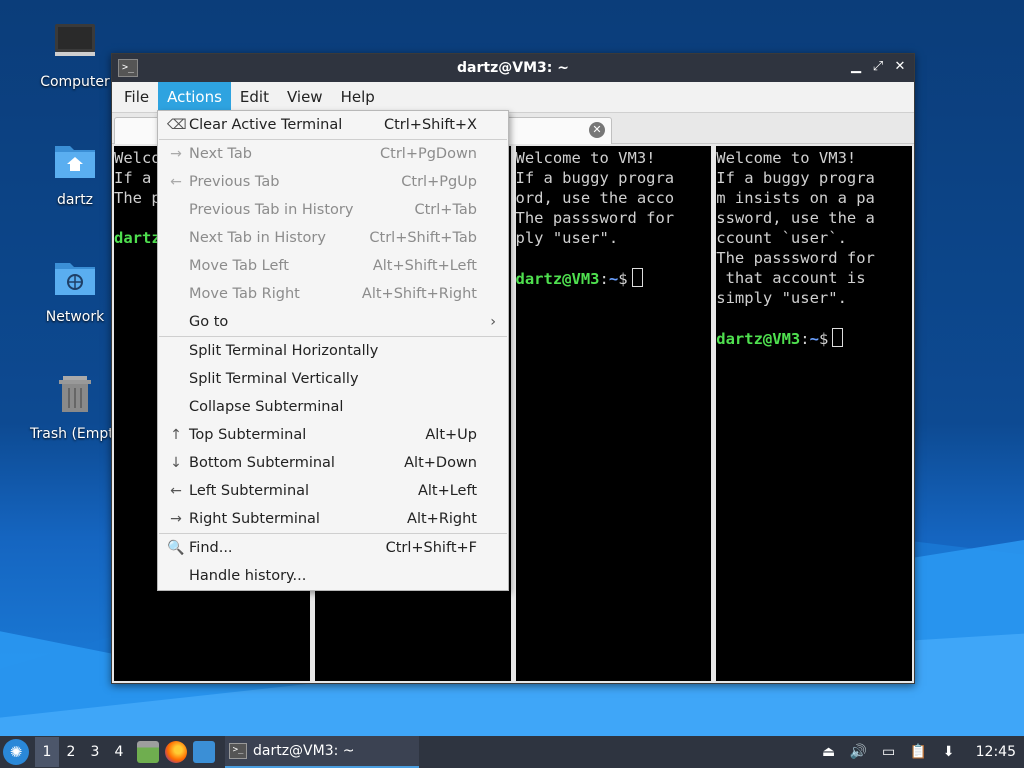 This screenshot has height=768, width=1024. I want to click on arrow-up-icon: ↑, so click(176, 435).